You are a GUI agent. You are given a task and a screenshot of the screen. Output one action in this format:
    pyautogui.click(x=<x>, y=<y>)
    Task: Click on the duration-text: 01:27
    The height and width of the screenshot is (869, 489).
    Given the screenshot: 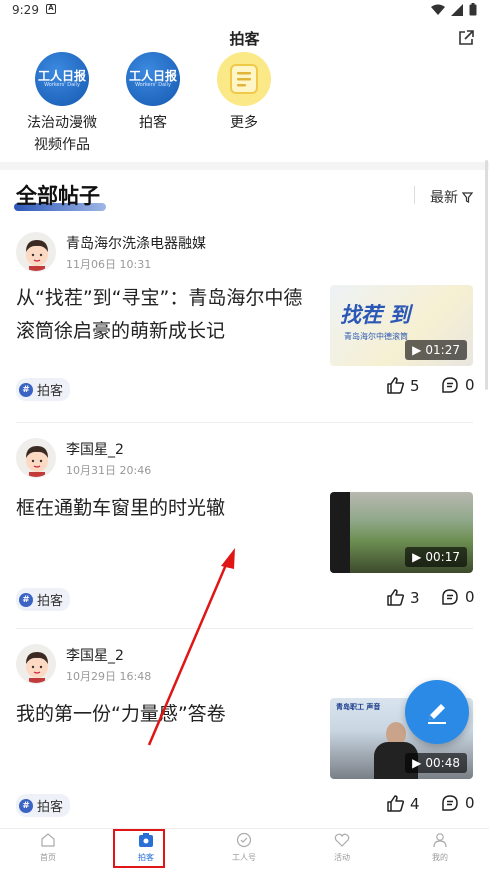 What is the action you would take?
    pyautogui.click(x=442, y=350)
    